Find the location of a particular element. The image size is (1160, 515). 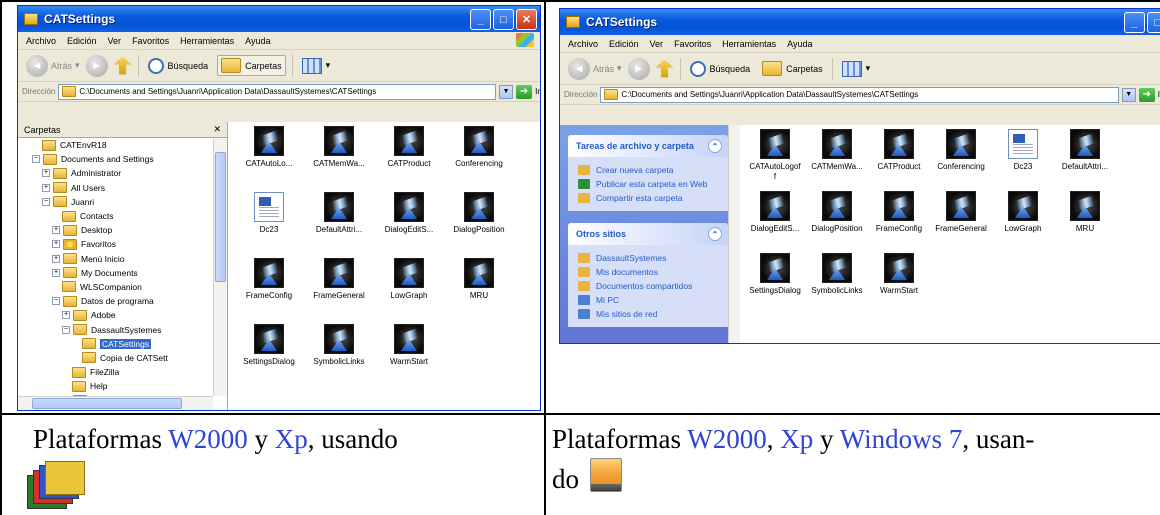

title-bar: CATSettings _ □ ✕ is located at coordinates (279, 19).